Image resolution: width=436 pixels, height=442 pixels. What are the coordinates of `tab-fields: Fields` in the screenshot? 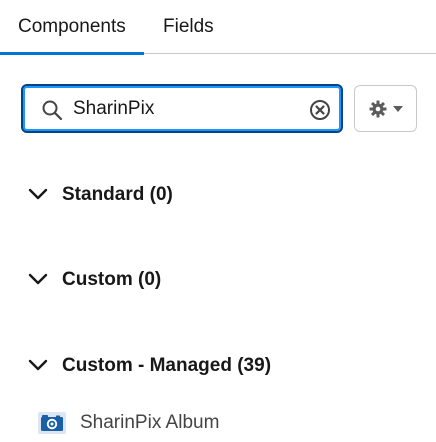 It's located at (188, 26).